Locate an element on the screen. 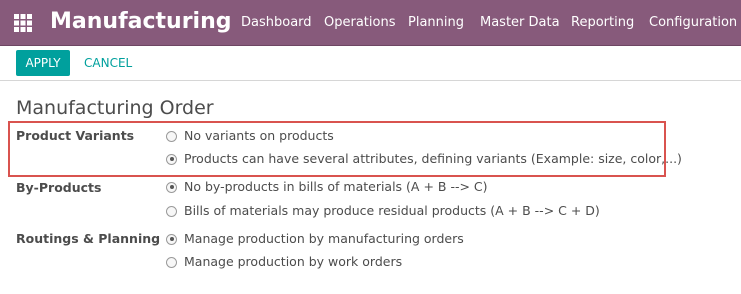 The width and height of the screenshot is (741, 294). setting-label-by-products: By-Products is located at coordinates (59, 187).